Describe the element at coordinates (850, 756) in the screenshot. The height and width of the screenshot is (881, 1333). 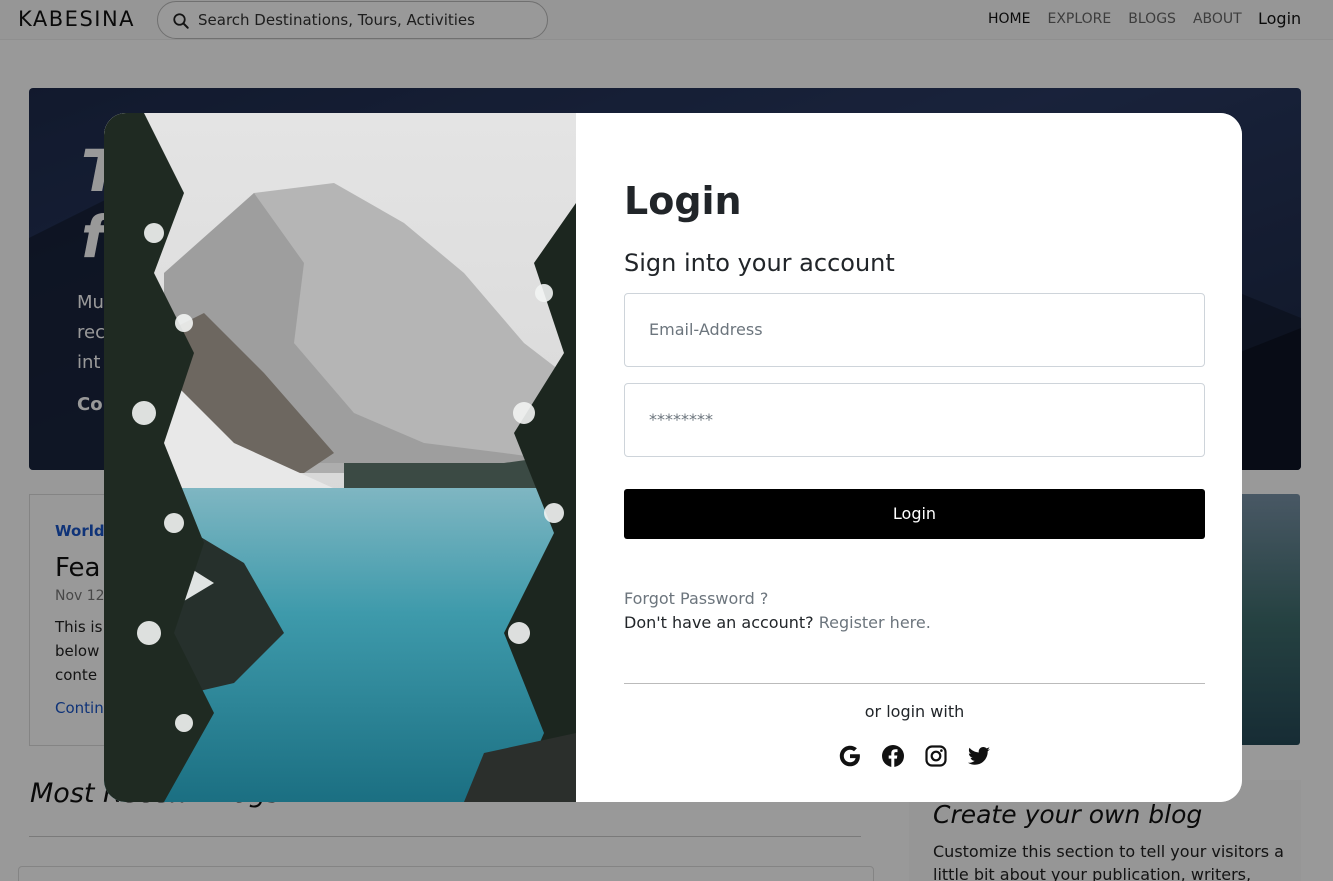
I see `google-icon` at that location.